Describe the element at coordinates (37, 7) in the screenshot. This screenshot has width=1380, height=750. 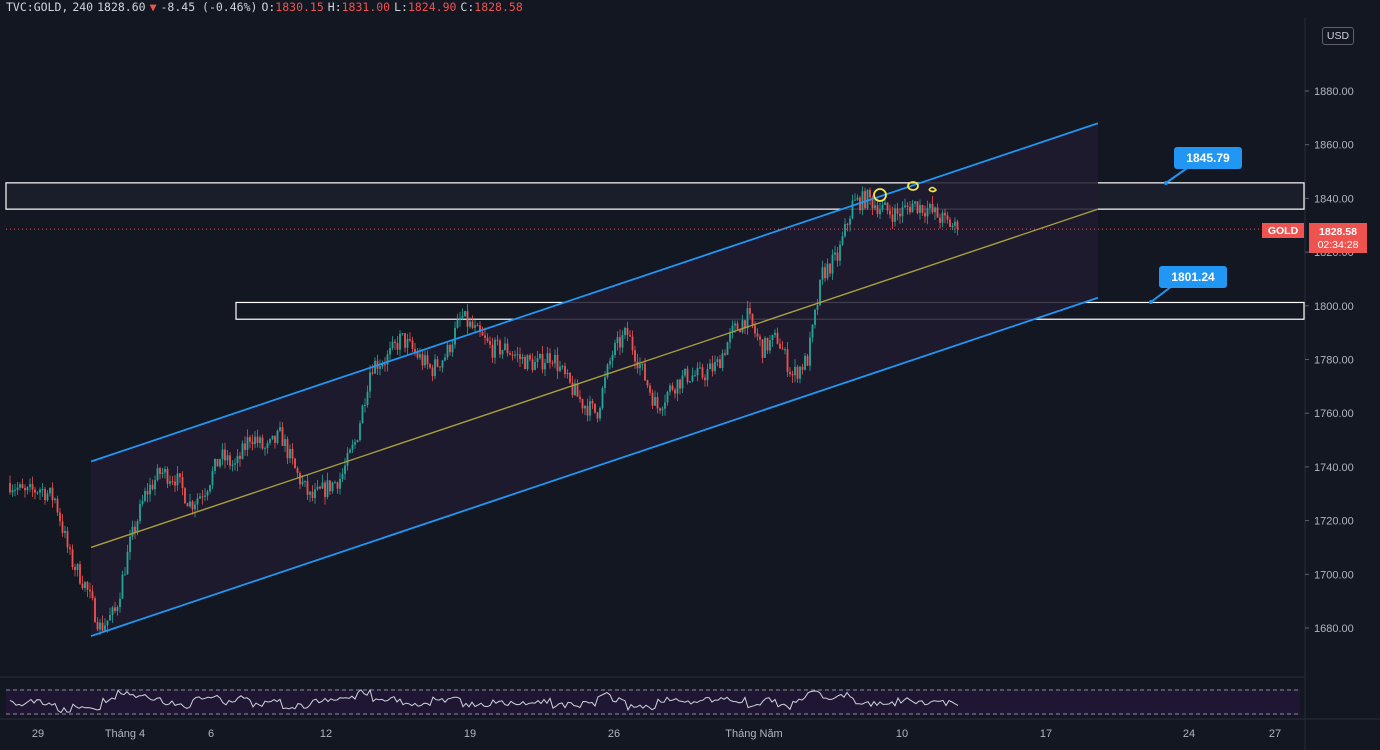
I see `symbol-name: TVC:GOLD,` at that location.